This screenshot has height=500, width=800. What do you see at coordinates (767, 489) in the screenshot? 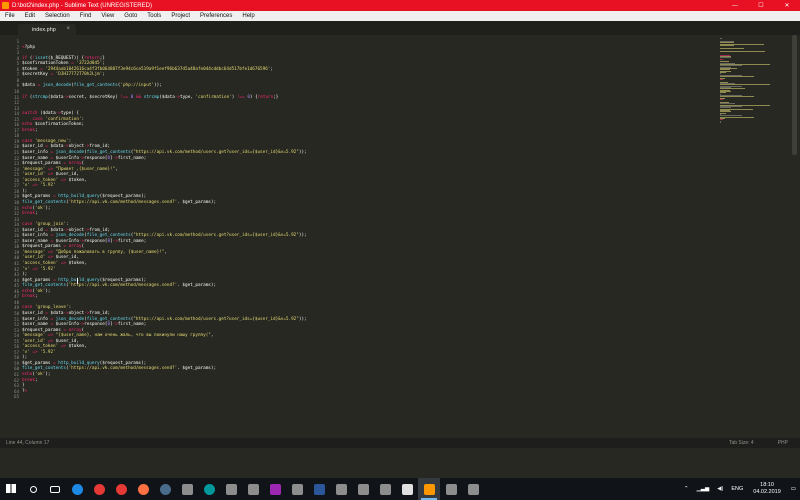
I see `clock: 18:10 04.02.2019` at bounding box center [767, 489].